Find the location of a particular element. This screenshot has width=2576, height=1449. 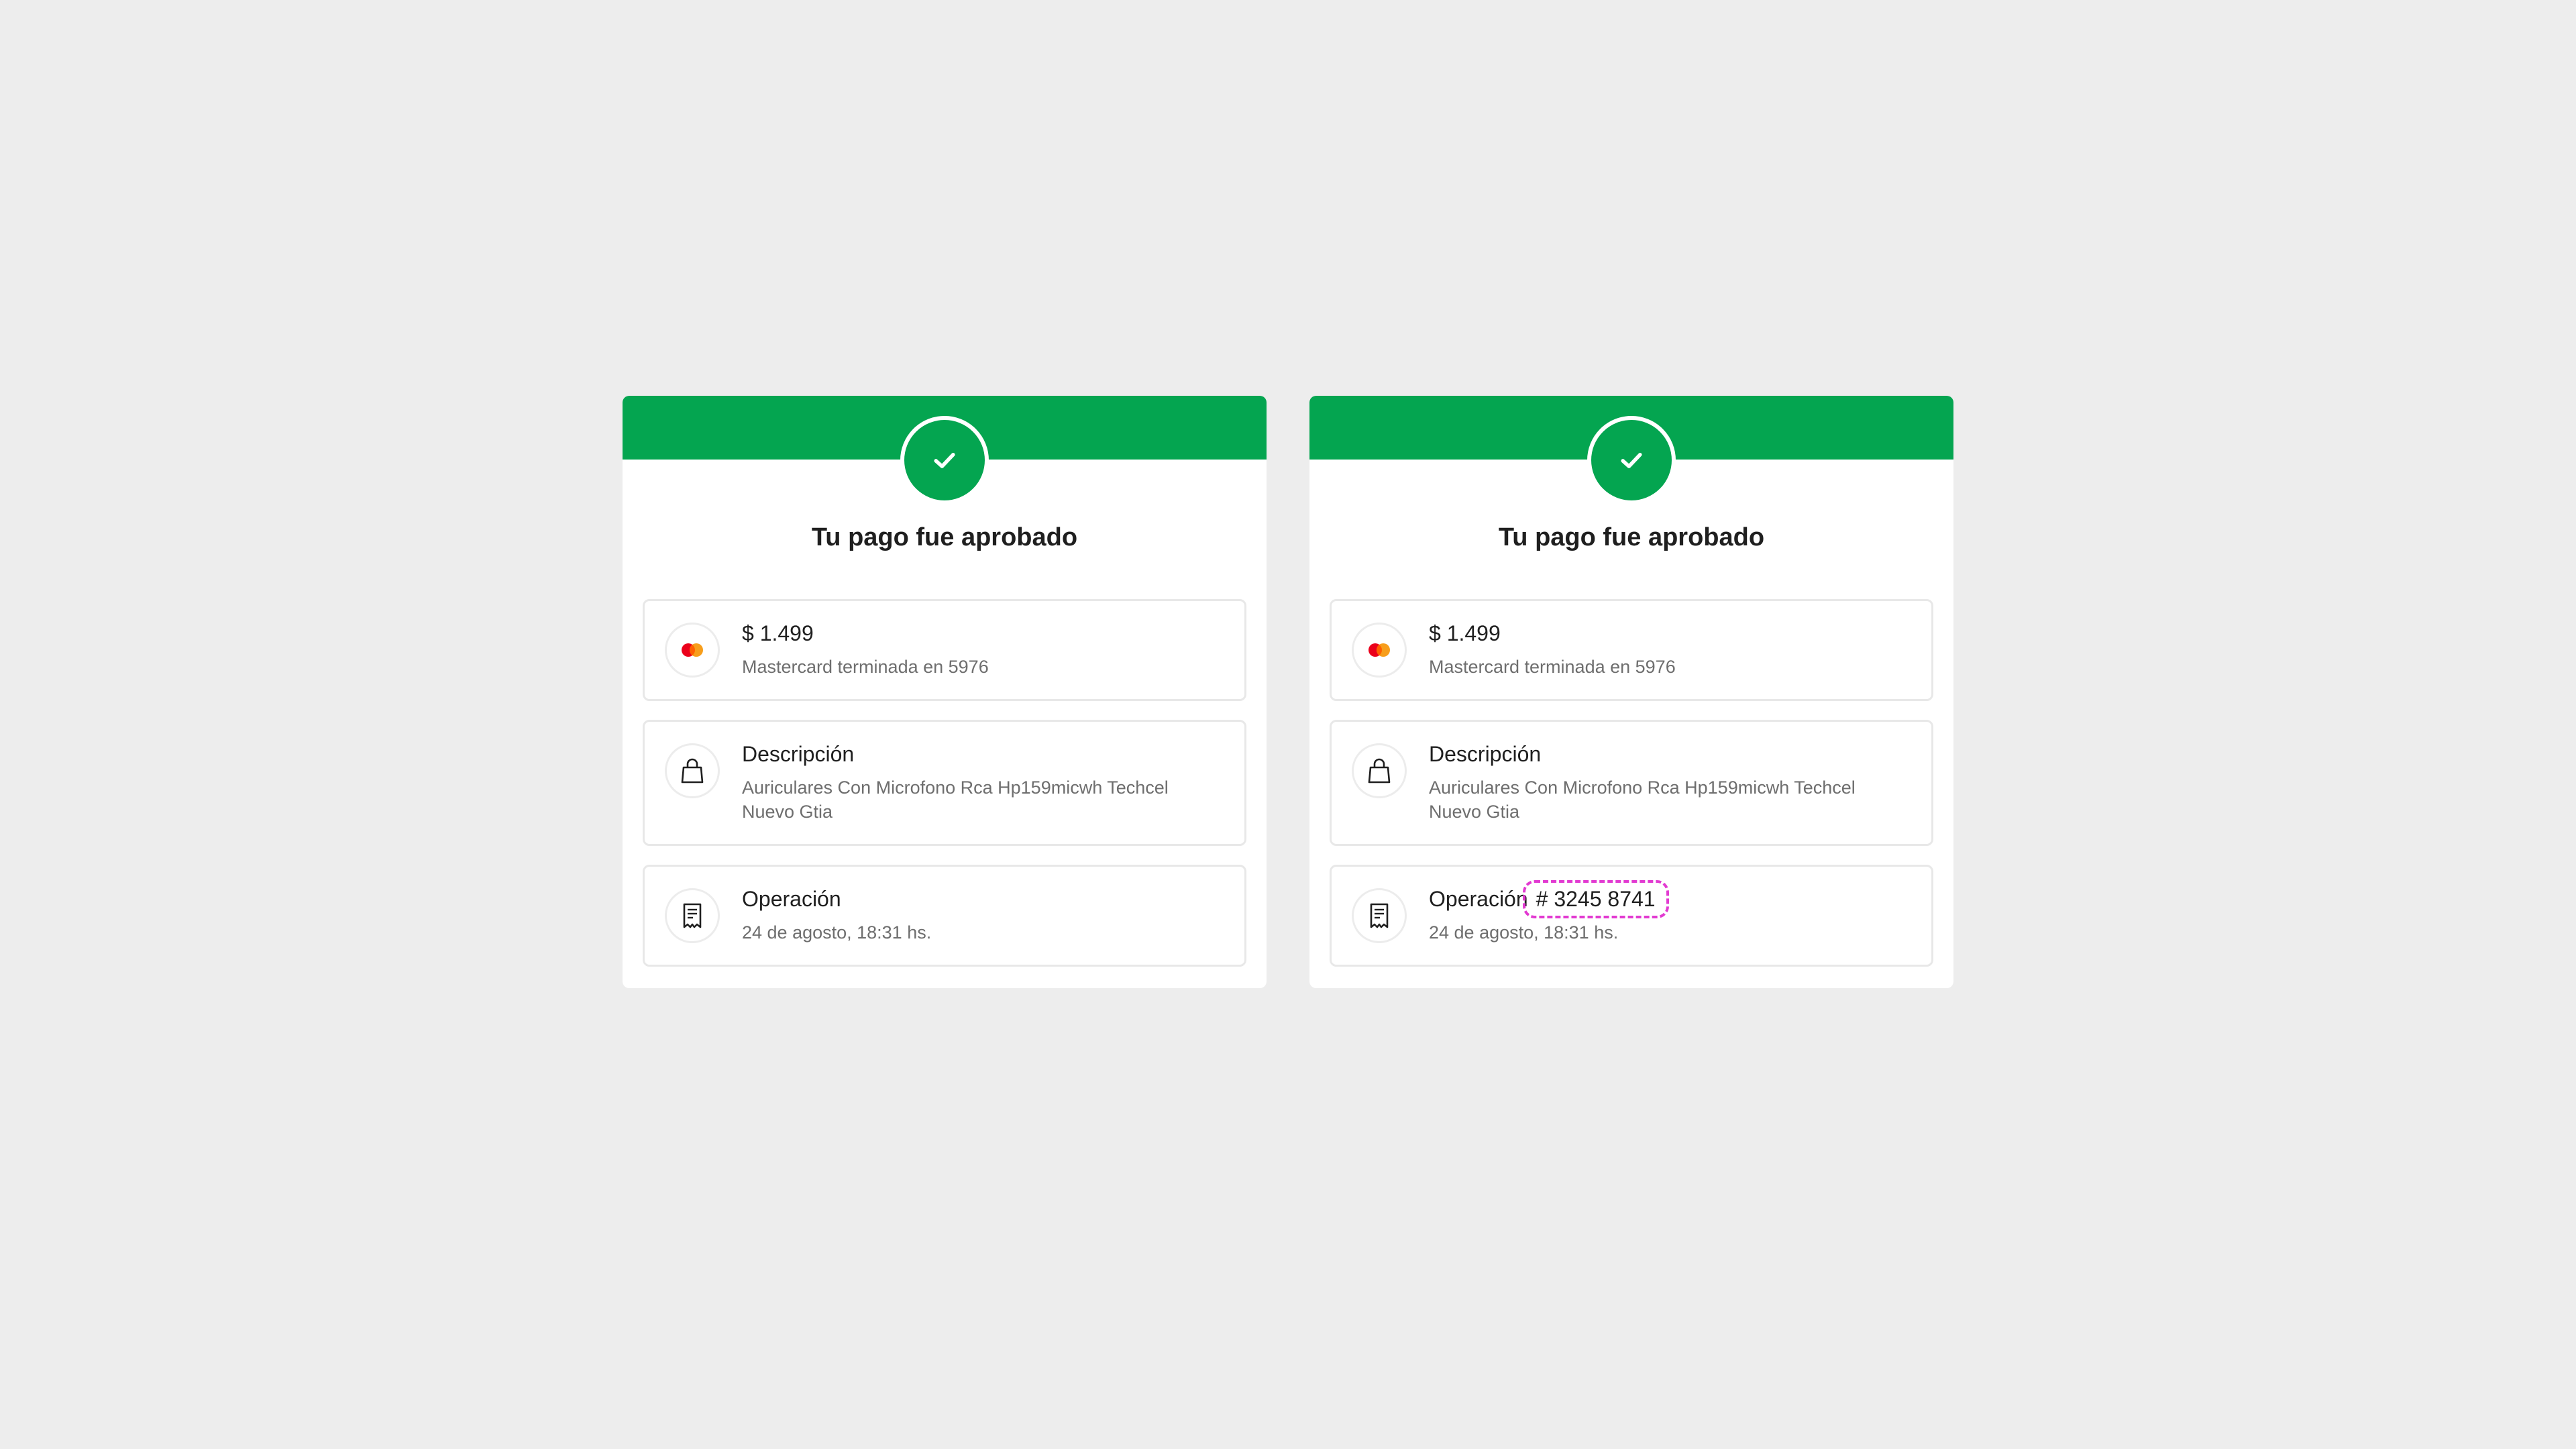

operation-row: Operación 24 de agosto, 18:31 hs. is located at coordinates (944, 916).